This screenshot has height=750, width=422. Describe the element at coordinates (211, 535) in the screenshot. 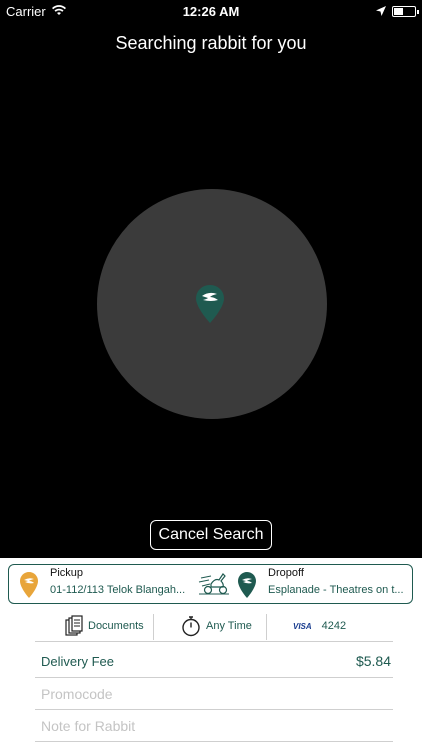

I see `cancel-search-button: Cancel Search` at that location.